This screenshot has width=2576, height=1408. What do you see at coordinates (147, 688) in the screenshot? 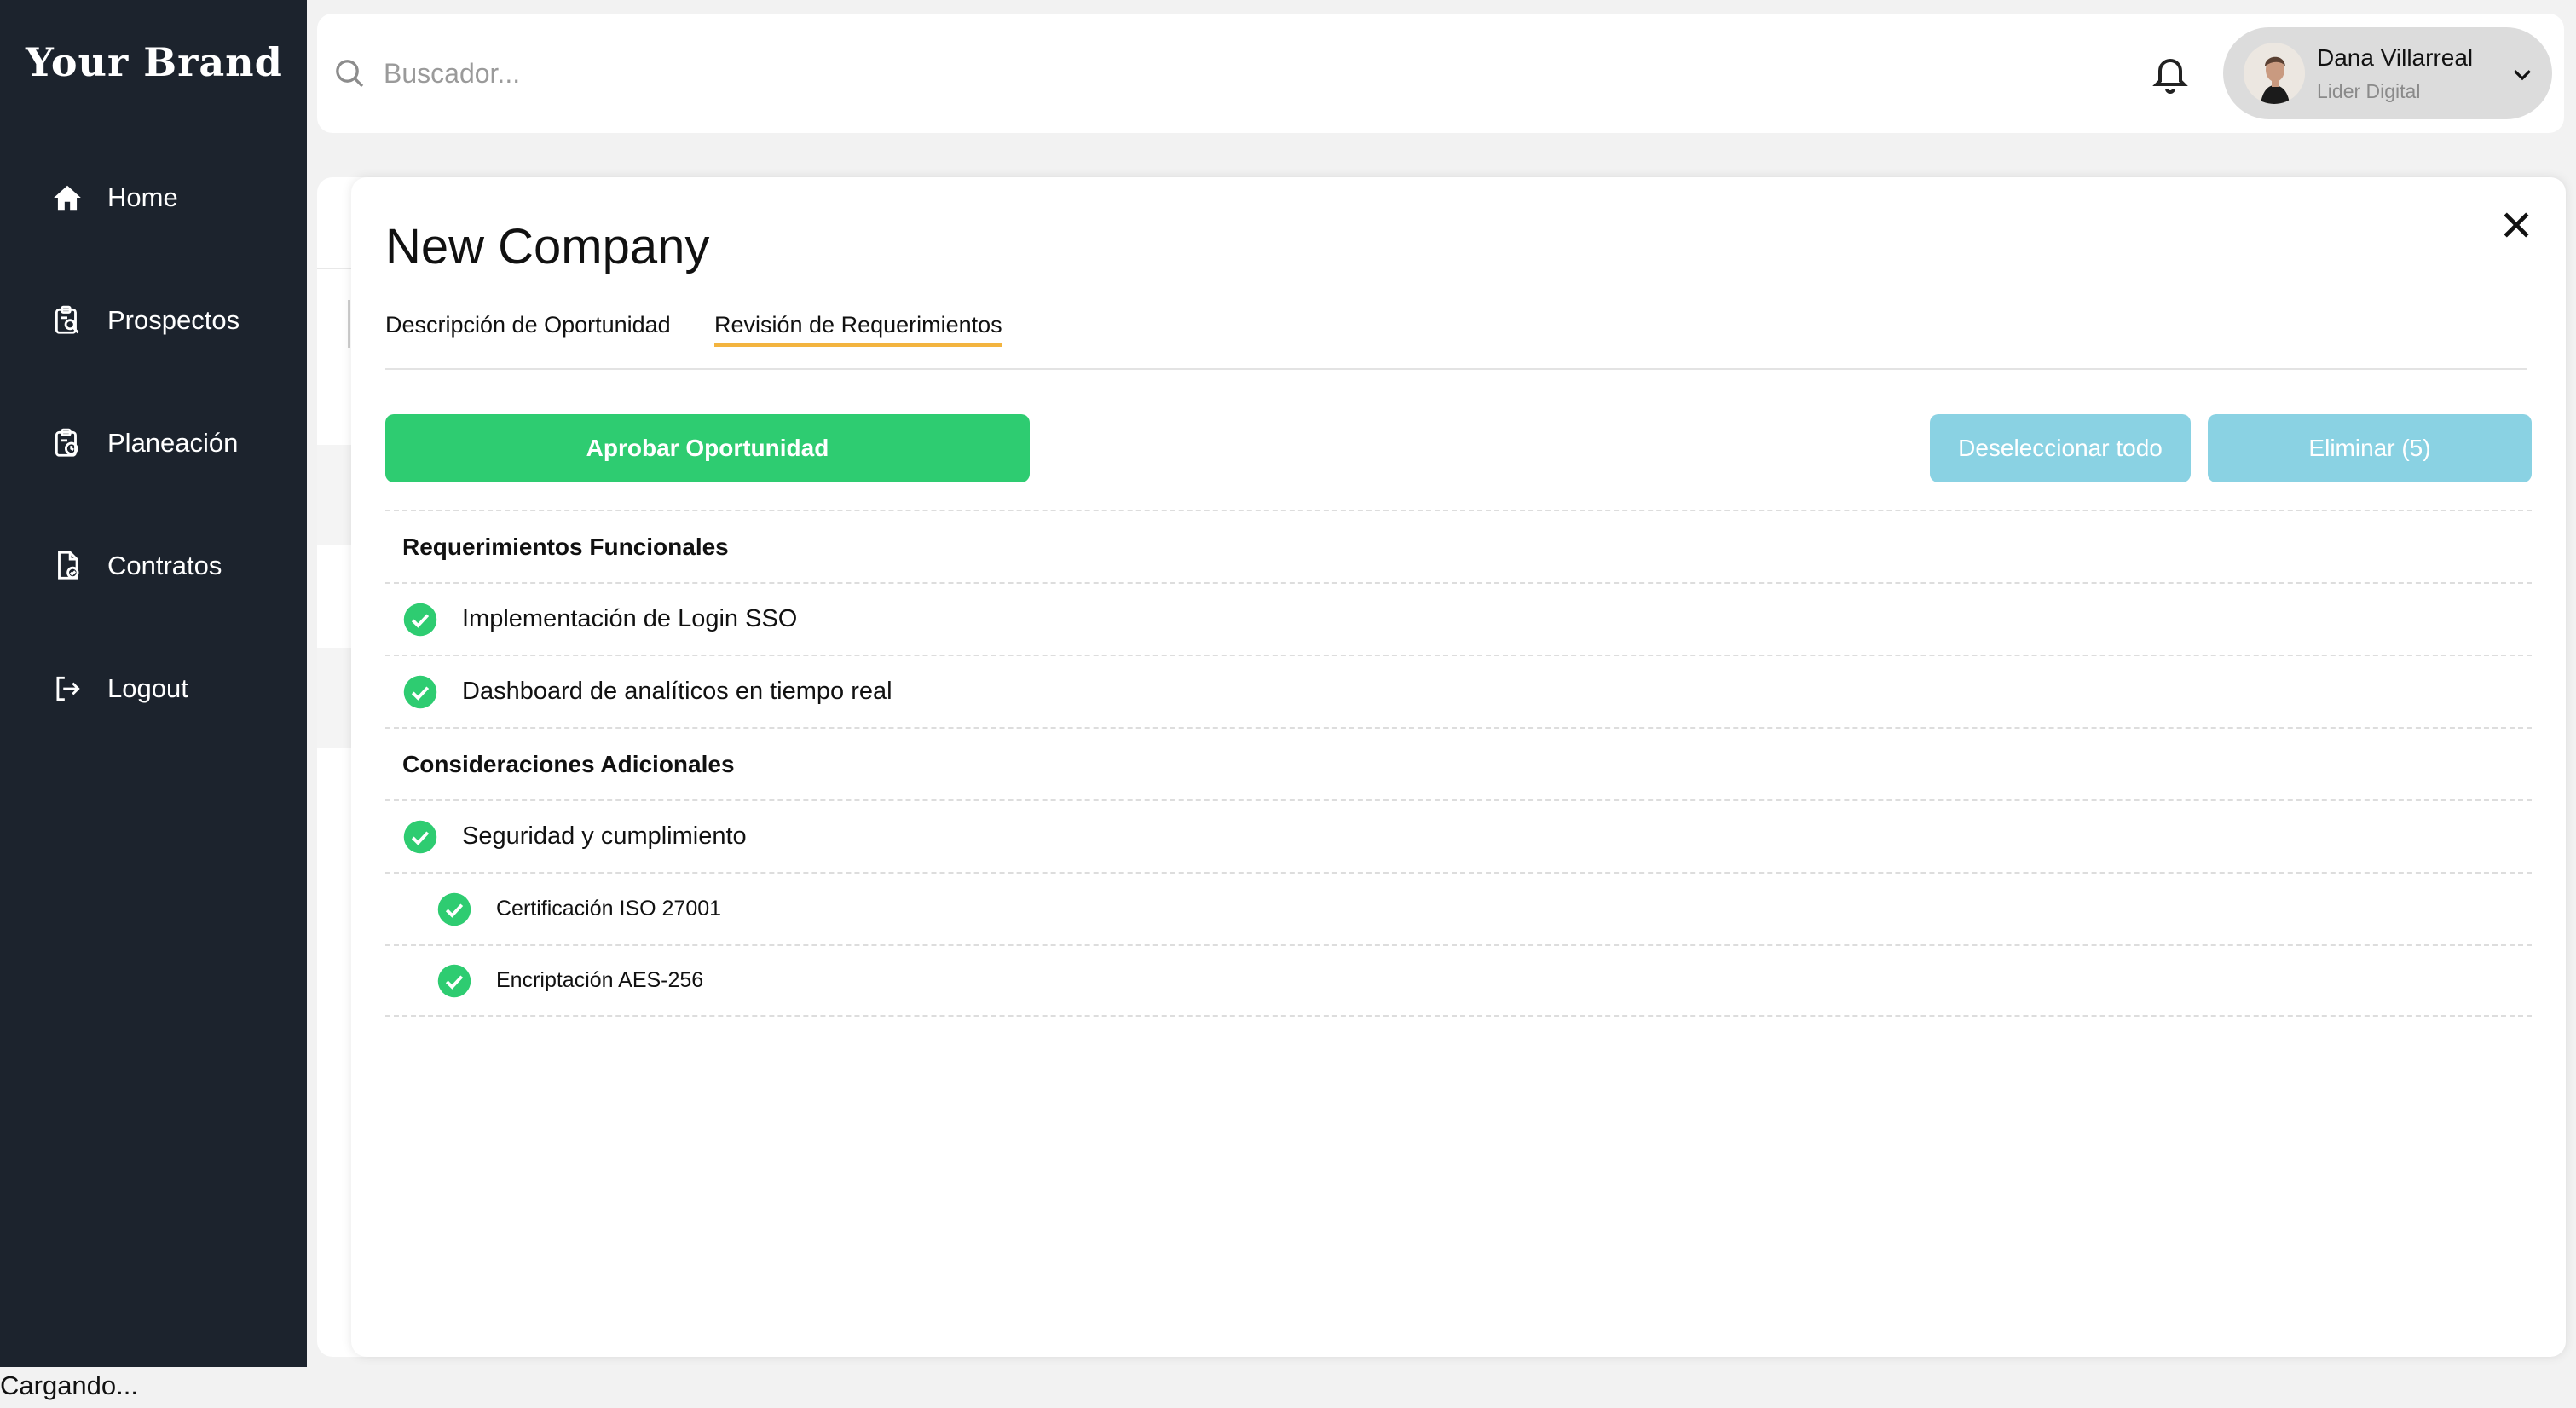
I see `sidebar-item-label: Logout` at bounding box center [147, 688].